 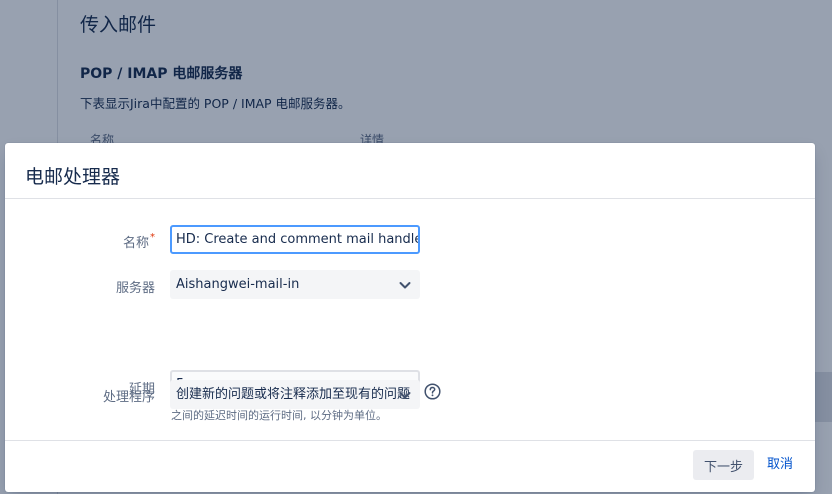 What do you see at coordinates (238, 284) in the screenshot?
I see `server-select-value: Aishangwei-mail-in` at bounding box center [238, 284].